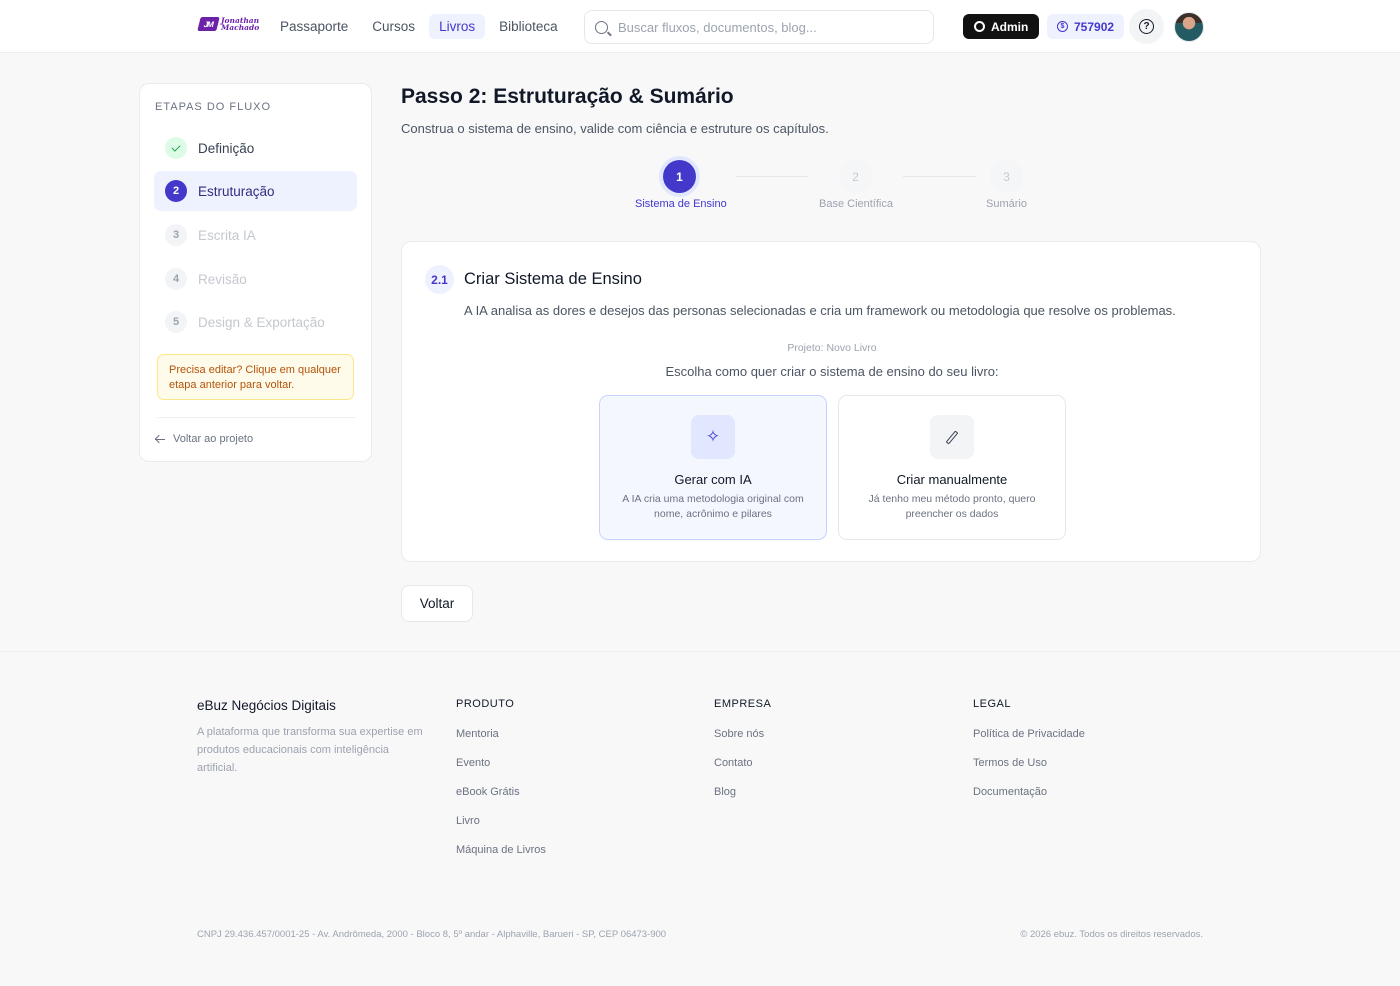  I want to click on footer-link-maquina-de-livros: Máquina de Livros, so click(501, 850).